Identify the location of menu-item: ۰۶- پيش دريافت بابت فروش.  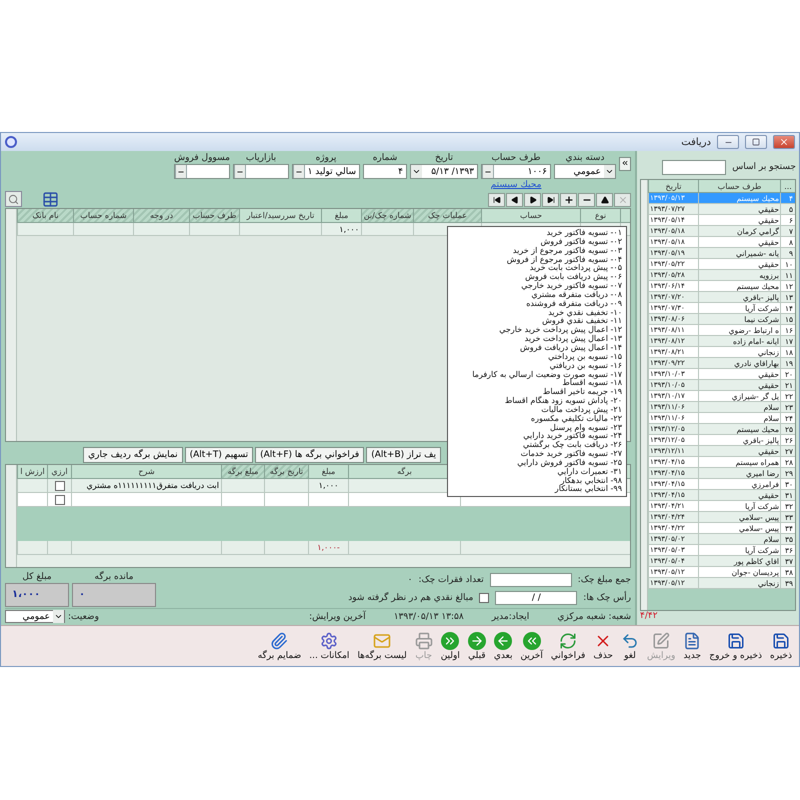
(537, 277).